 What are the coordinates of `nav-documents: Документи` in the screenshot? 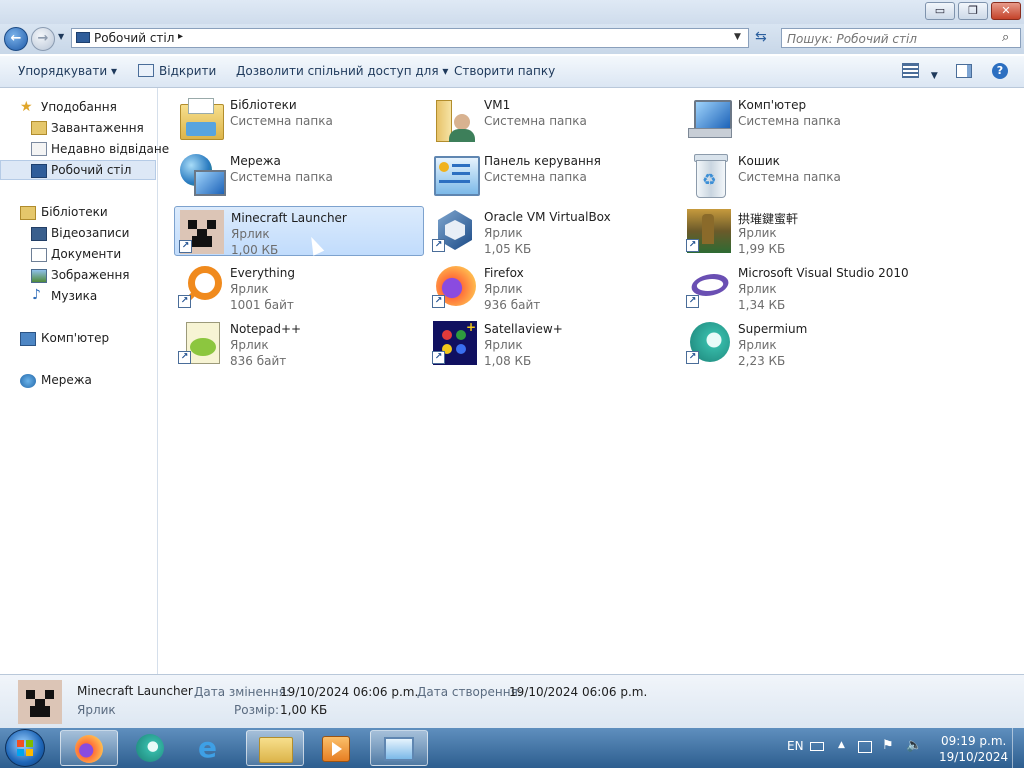 It's located at (86, 254).